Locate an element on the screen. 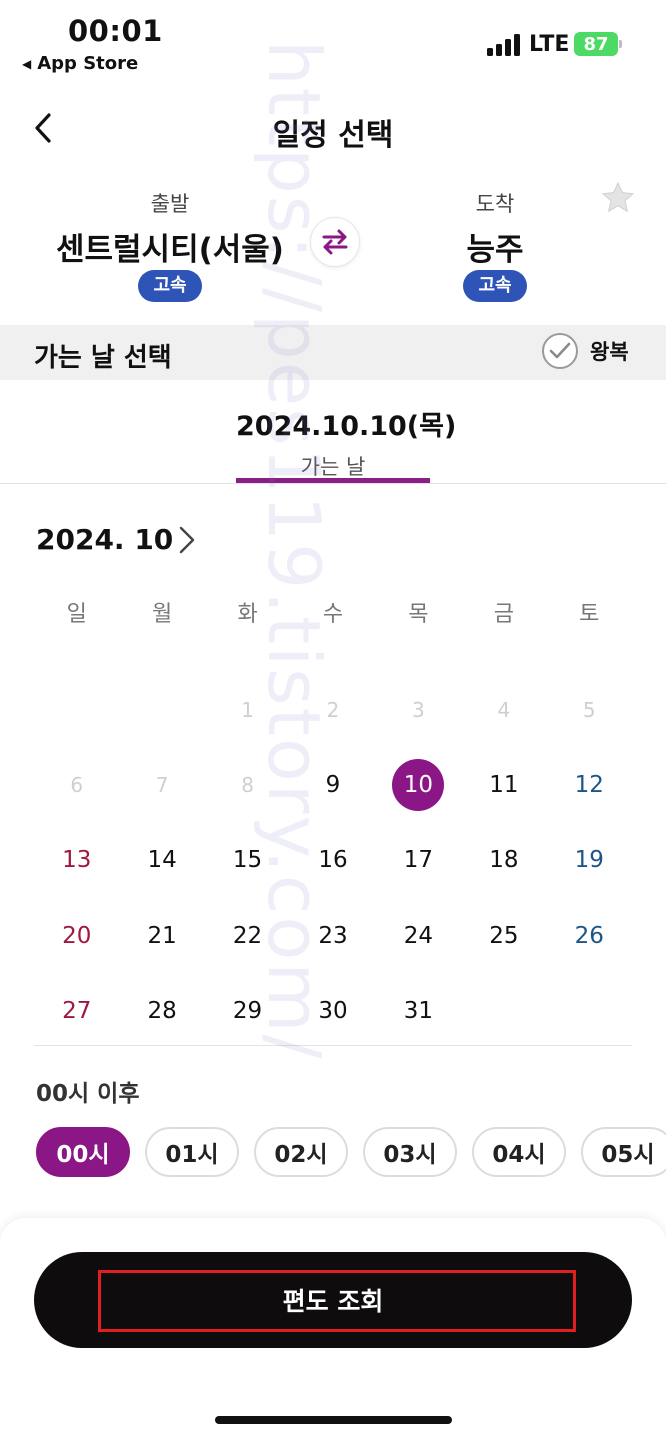 The height and width of the screenshot is (1440, 666). status-time: 00:01 is located at coordinates (115, 31).